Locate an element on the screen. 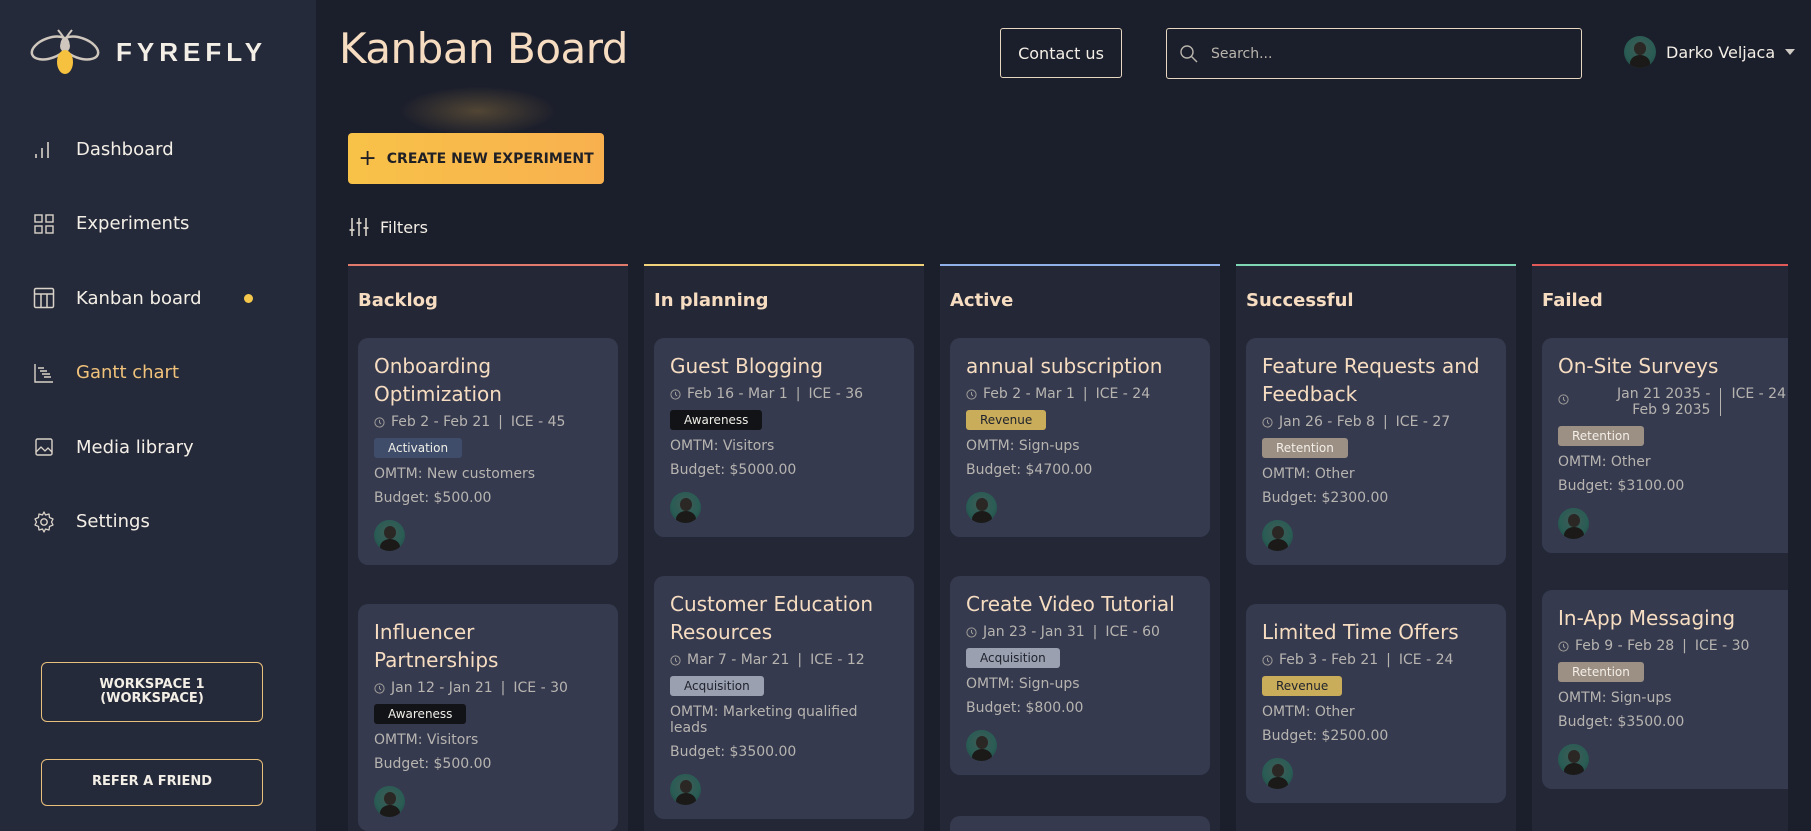 The image size is (1811, 831). card-meta: Feb 3 - Feb 21 | ICE - 24 is located at coordinates (1376, 660).